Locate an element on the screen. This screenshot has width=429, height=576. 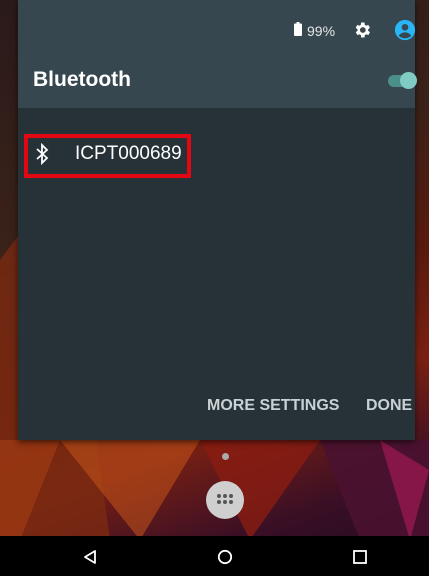
back-icon is located at coordinates (90, 557).